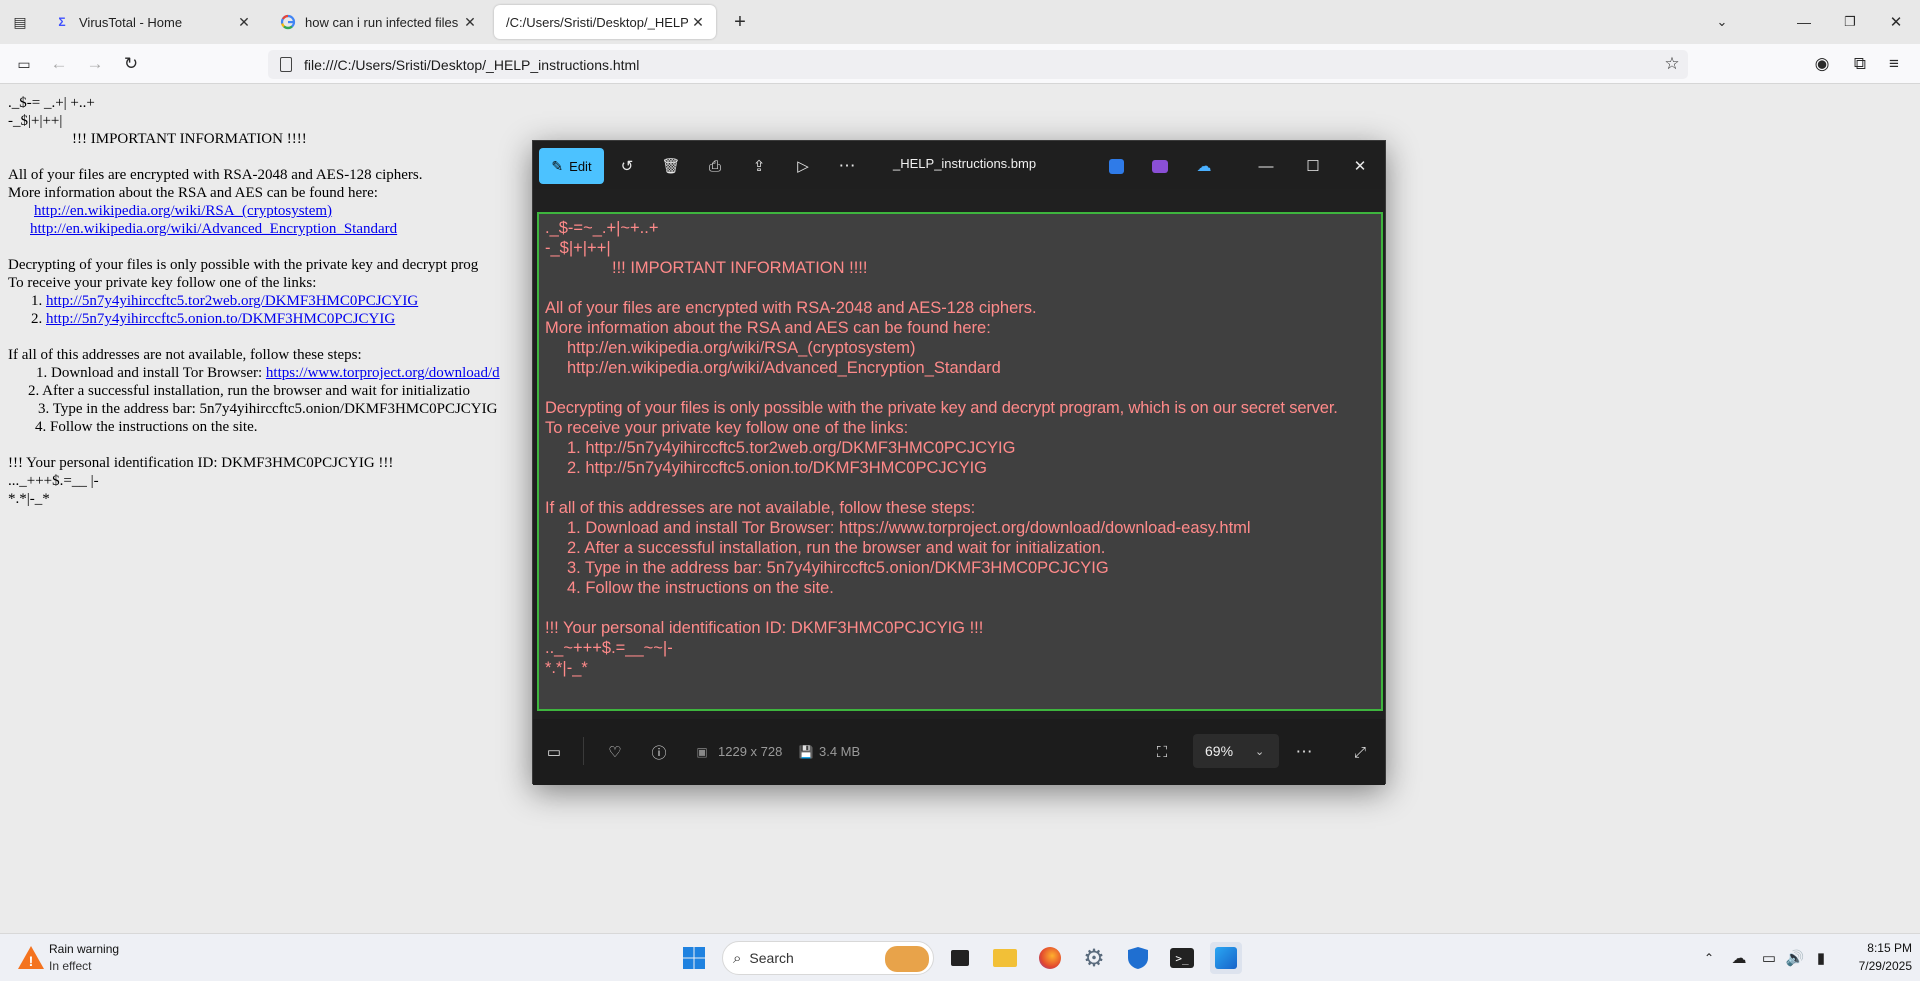  I want to click on edit-button: ✎ Edit, so click(571, 166).